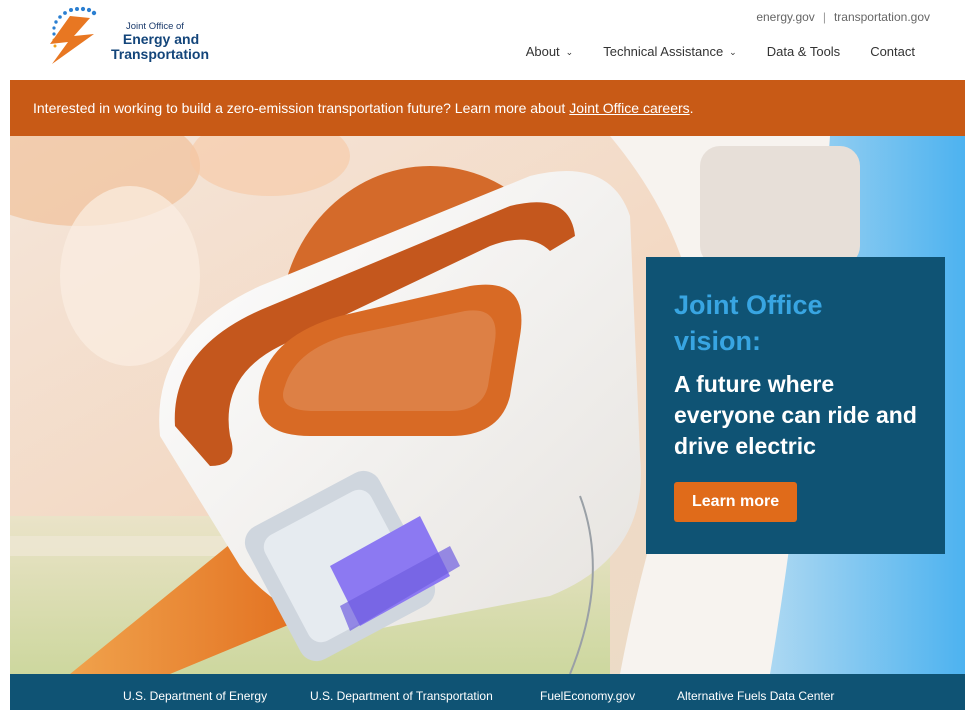 The width and height of the screenshot is (965, 710). I want to click on nav-data-tools: Data & Tools, so click(803, 51).